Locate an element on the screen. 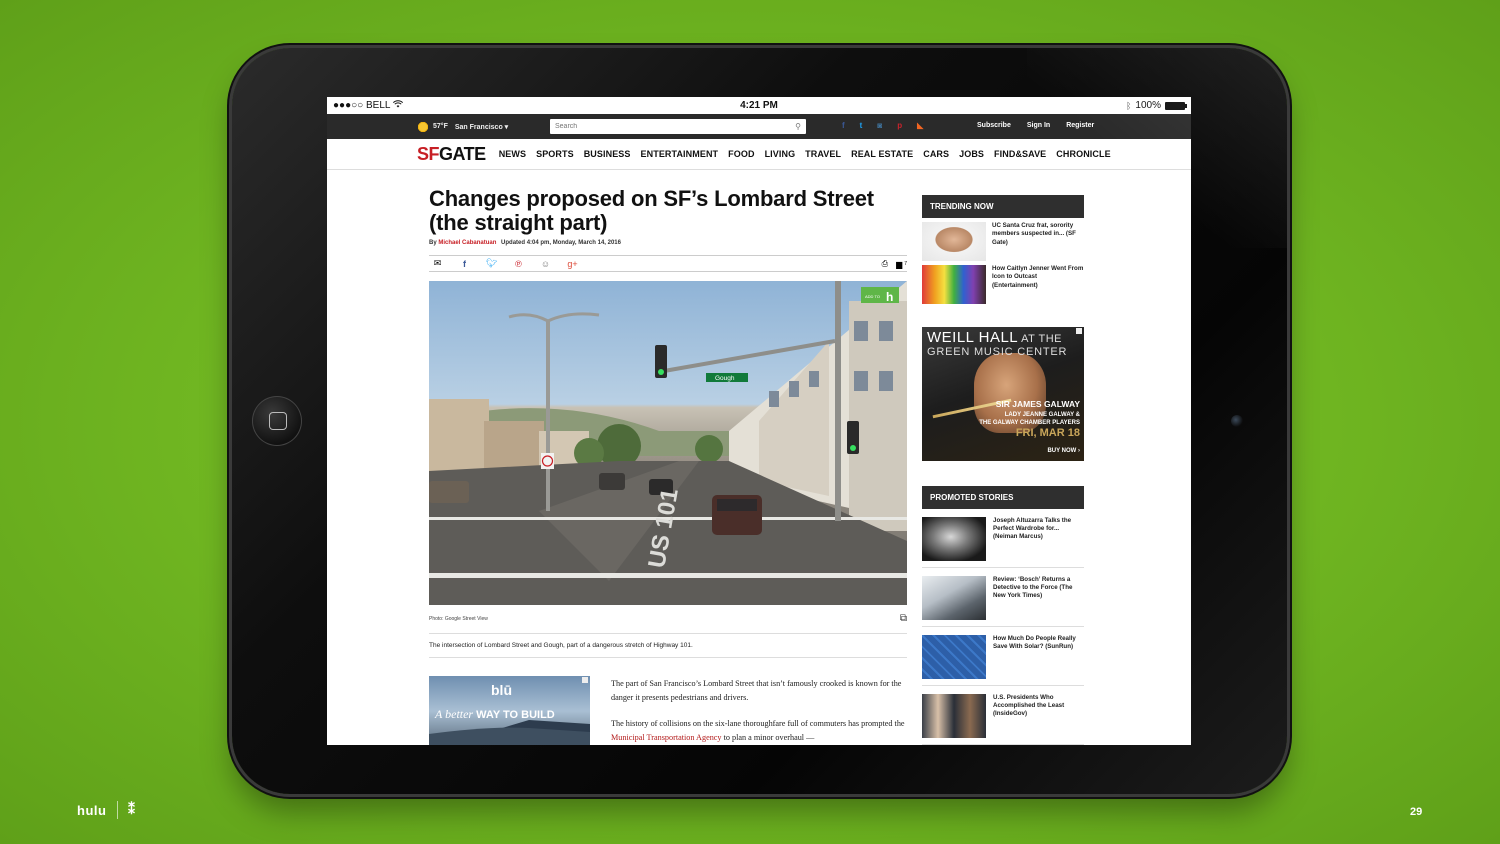 The image size is (1500, 844). facebook-icon: f is located at coordinates (843, 125).